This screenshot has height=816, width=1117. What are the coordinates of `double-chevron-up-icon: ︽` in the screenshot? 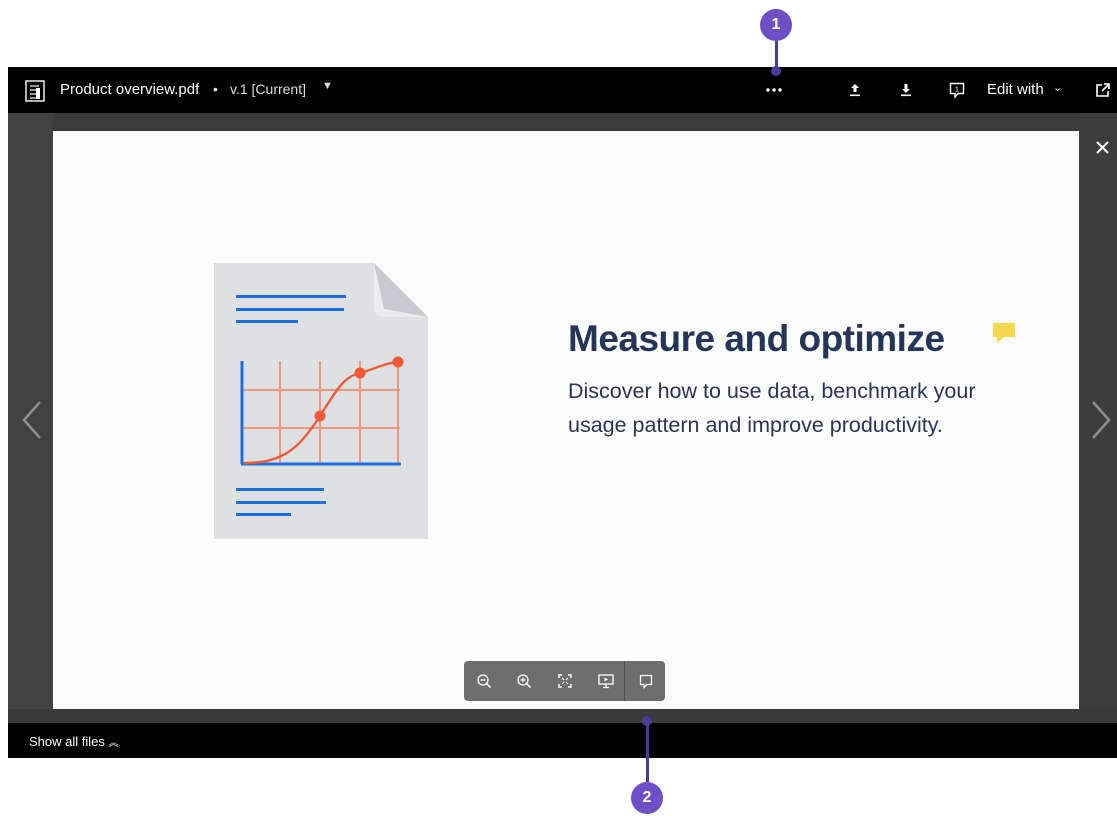 It's located at (113, 743).